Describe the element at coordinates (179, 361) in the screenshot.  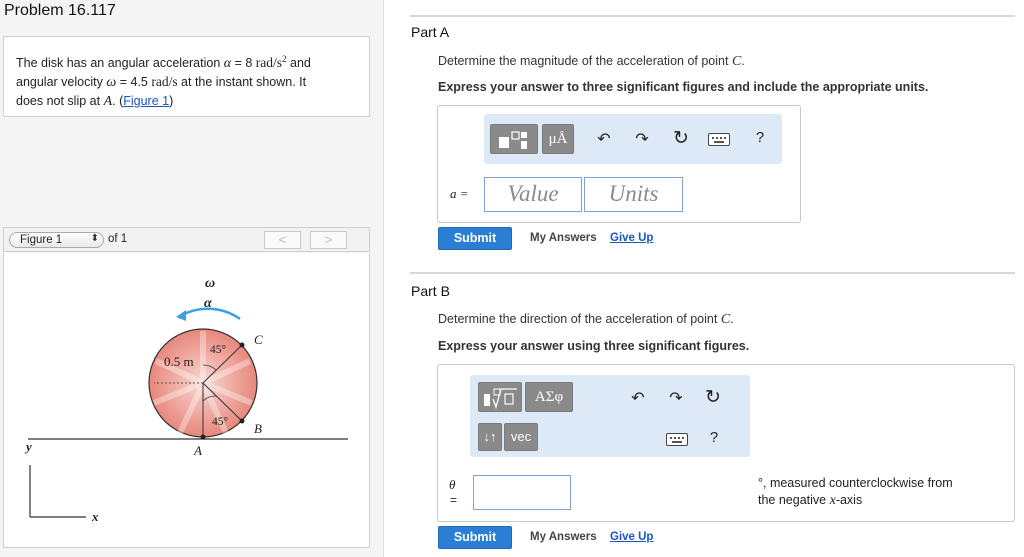
I see `radius-label: 0.5 m` at that location.